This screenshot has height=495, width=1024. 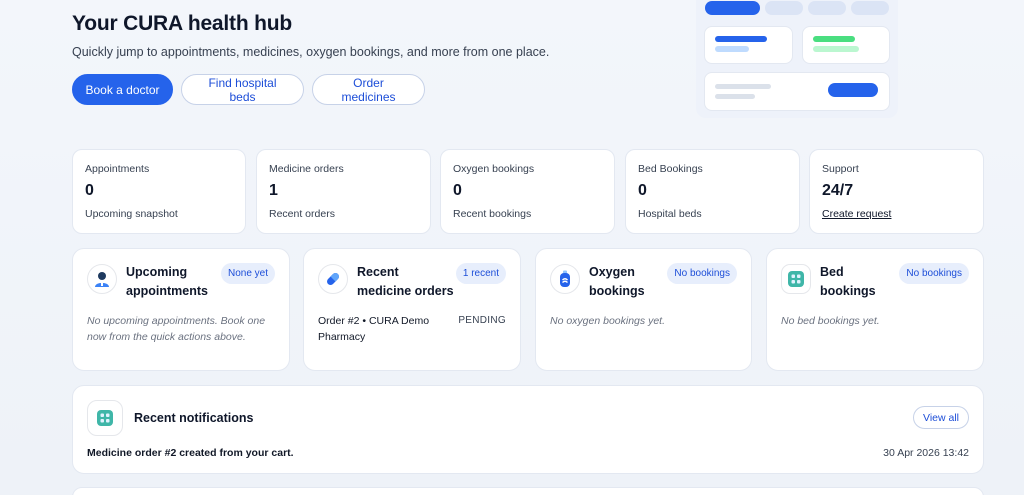 What do you see at coordinates (607, 321) in the screenshot?
I see `empty-state-text: No oxygen bookings yet.` at bounding box center [607, 321].